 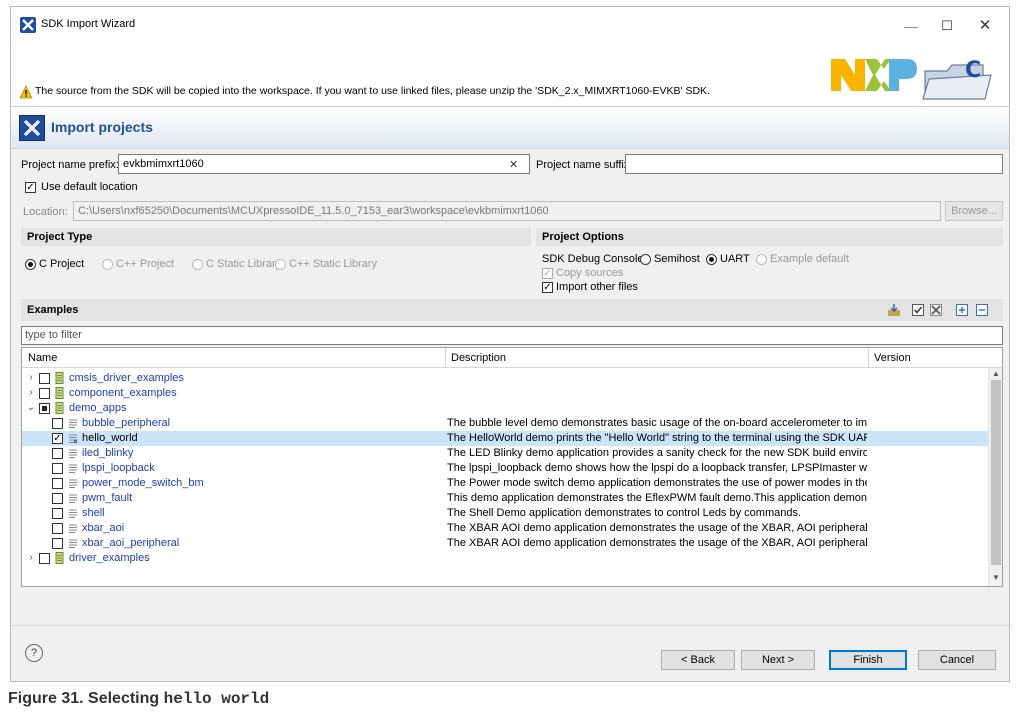 What do you see at coordinates (131, 543) in the screenshot?
I see `row-name: xbar_aoi_peripheral` at bounding box center [131, 543].